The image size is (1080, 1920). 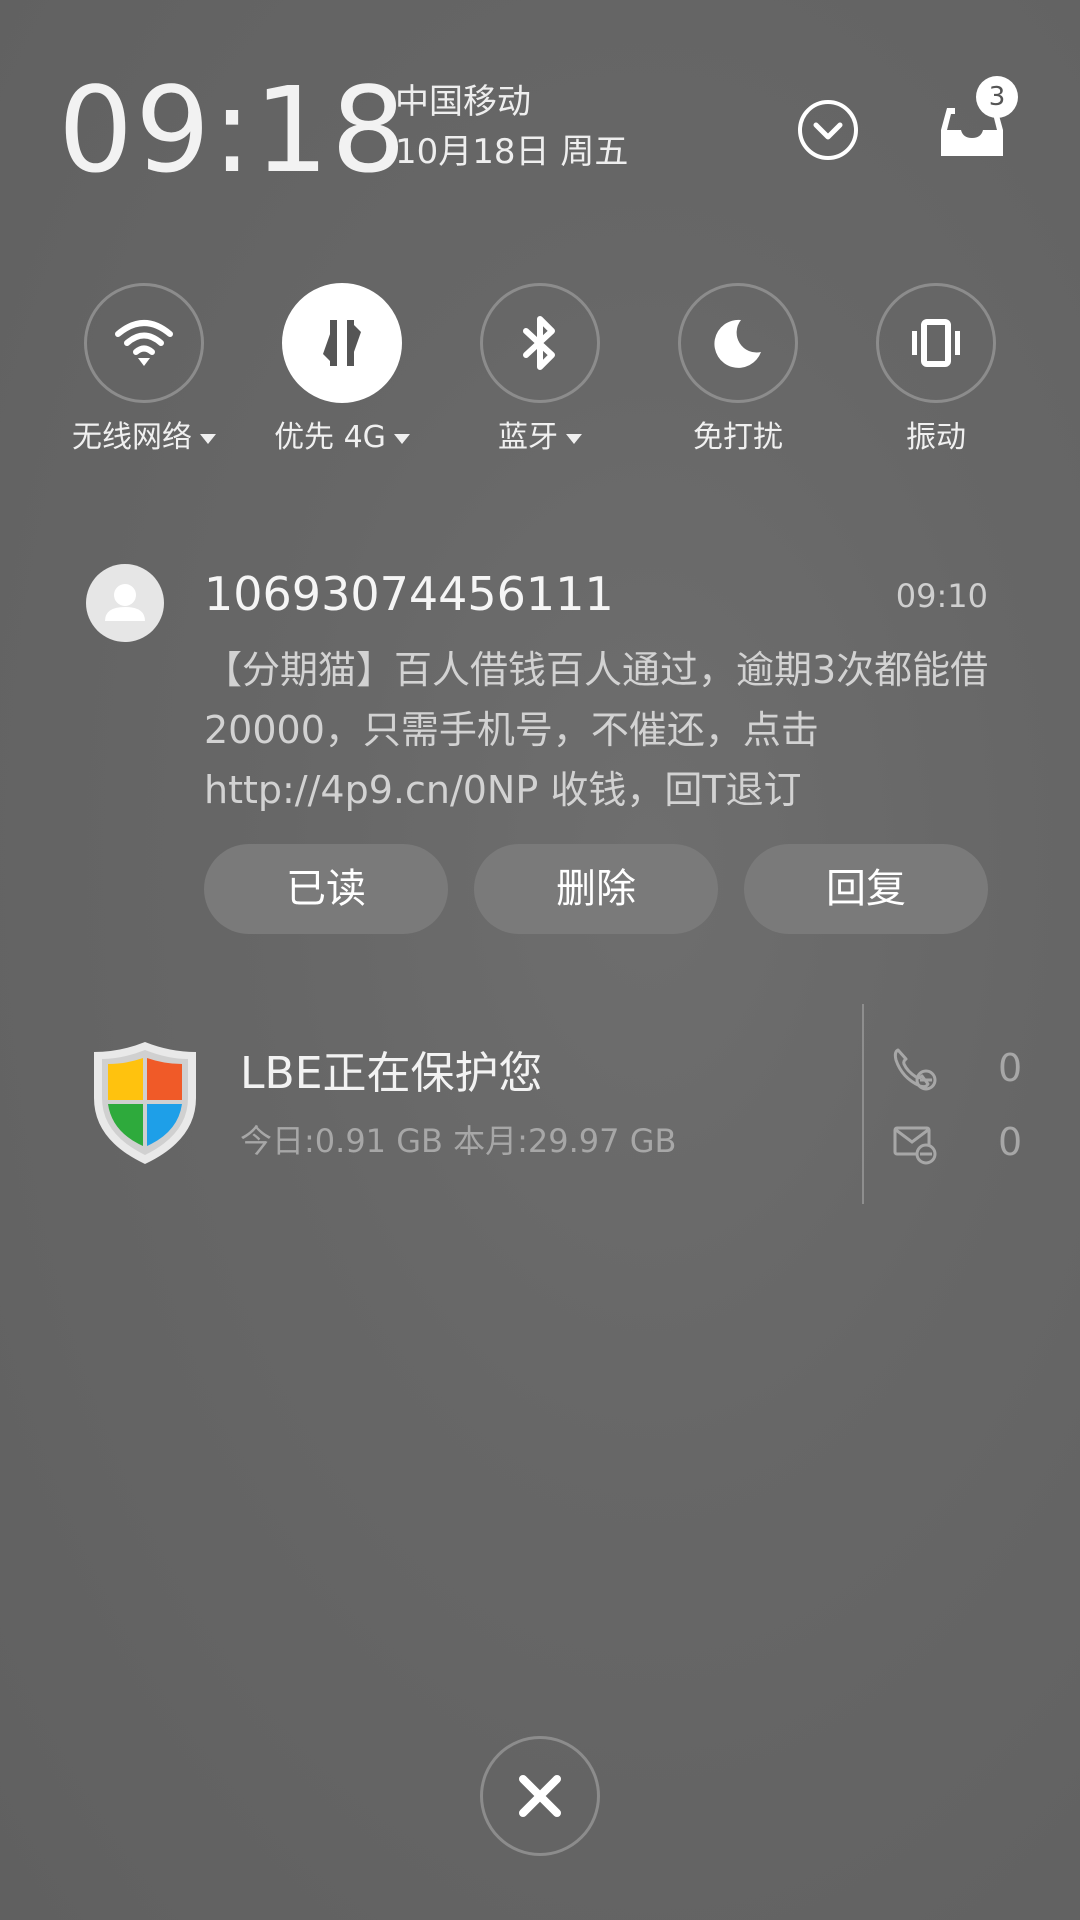 I want to click on toggle-bluetooth: 蓝牙, so click(x=540, y=375).